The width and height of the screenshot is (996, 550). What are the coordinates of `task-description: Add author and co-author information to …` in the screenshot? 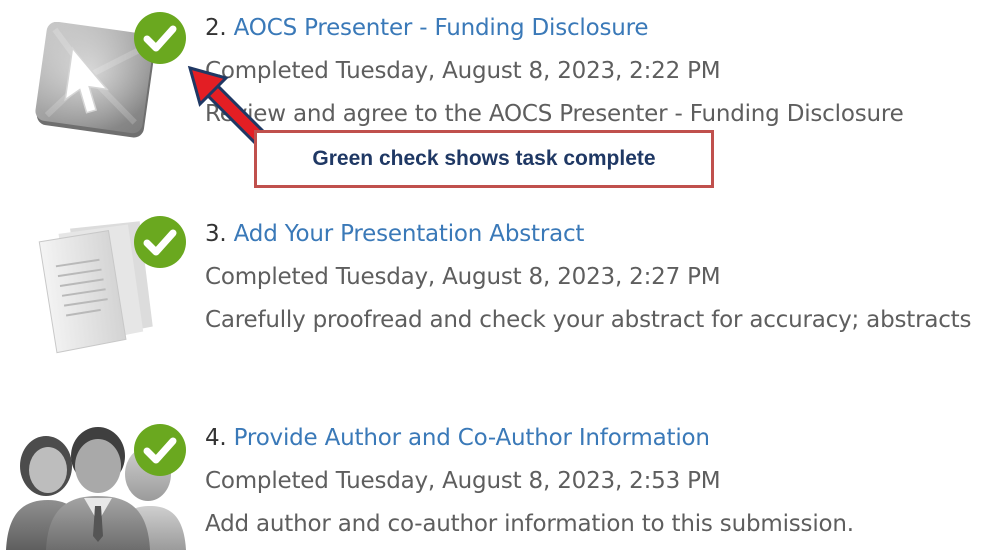 It's located at (529, 524).